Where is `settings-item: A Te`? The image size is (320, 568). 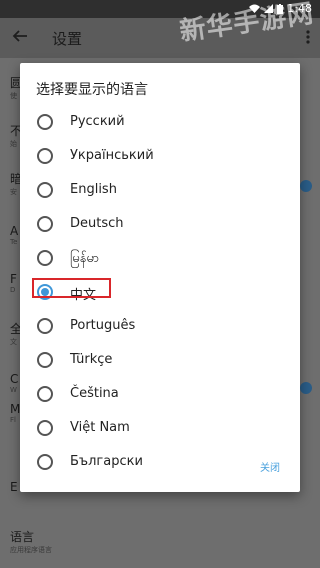
settings-item: A Te is located at coordinates (14, 235).